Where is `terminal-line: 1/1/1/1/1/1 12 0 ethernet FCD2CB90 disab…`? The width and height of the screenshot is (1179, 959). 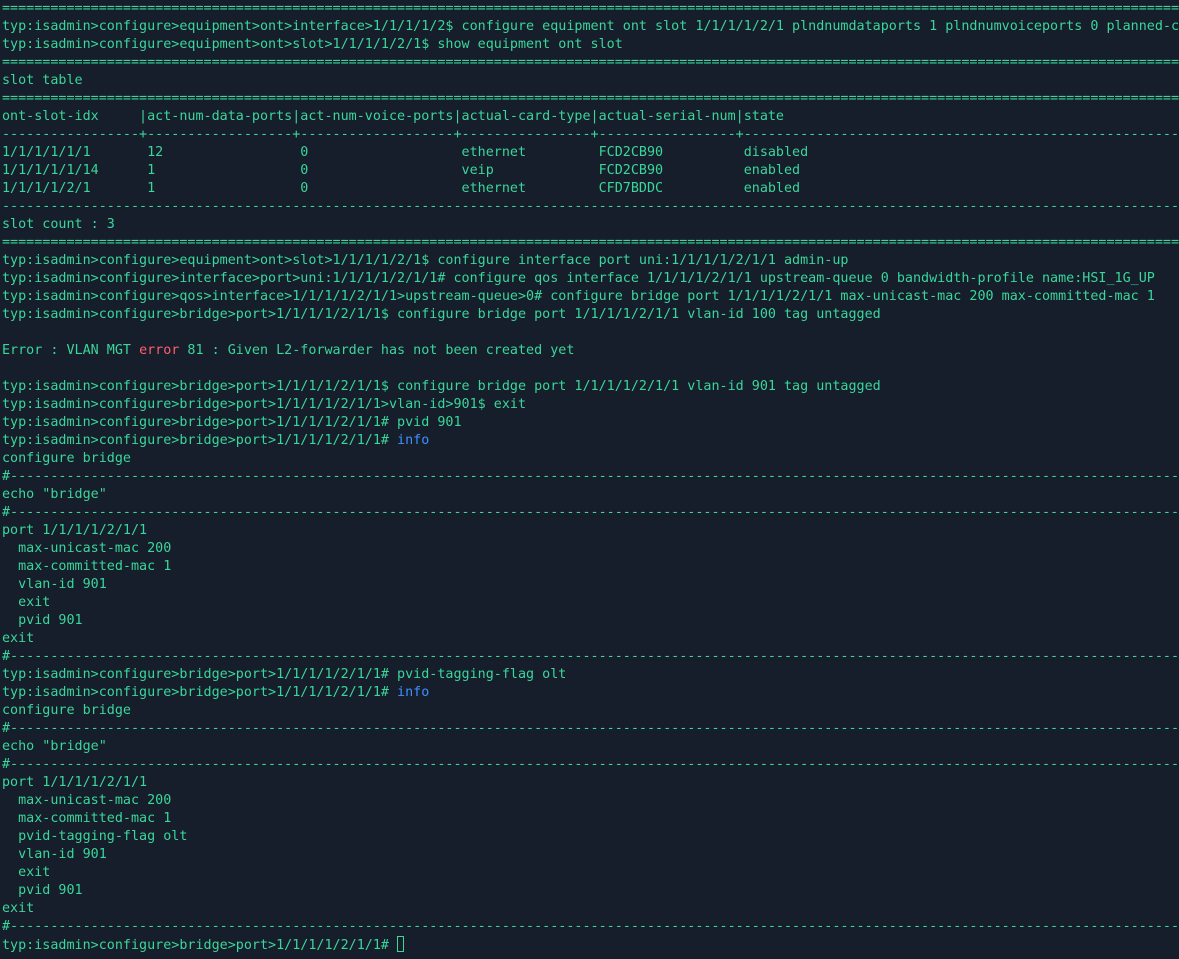
terminal-line: 1/1/1/1/1/1 12 0 ethernet FCD2CB90 disab… is located at coordinates (589, 153).